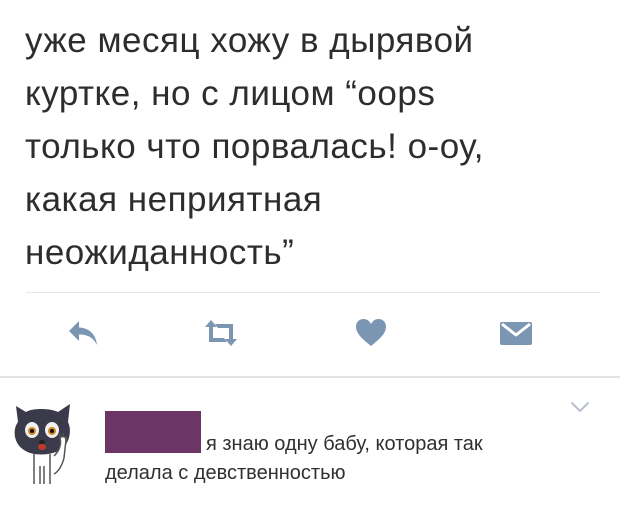 The height and width of the screenshot is (509, 620). What do you see at coordinates (42, 444) in the screenshot?
I see `cat-avatar-icon` at bounding box center [42, 444].